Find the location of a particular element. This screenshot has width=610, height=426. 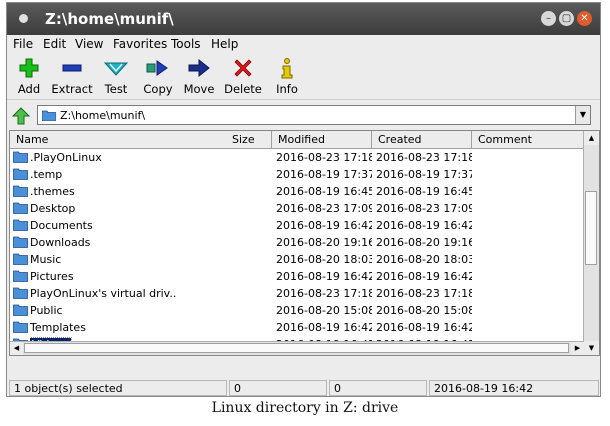

table-row: Public 2016-08-20 15:08 2016-08-20 15:08 is located at coordinates (297, 310).